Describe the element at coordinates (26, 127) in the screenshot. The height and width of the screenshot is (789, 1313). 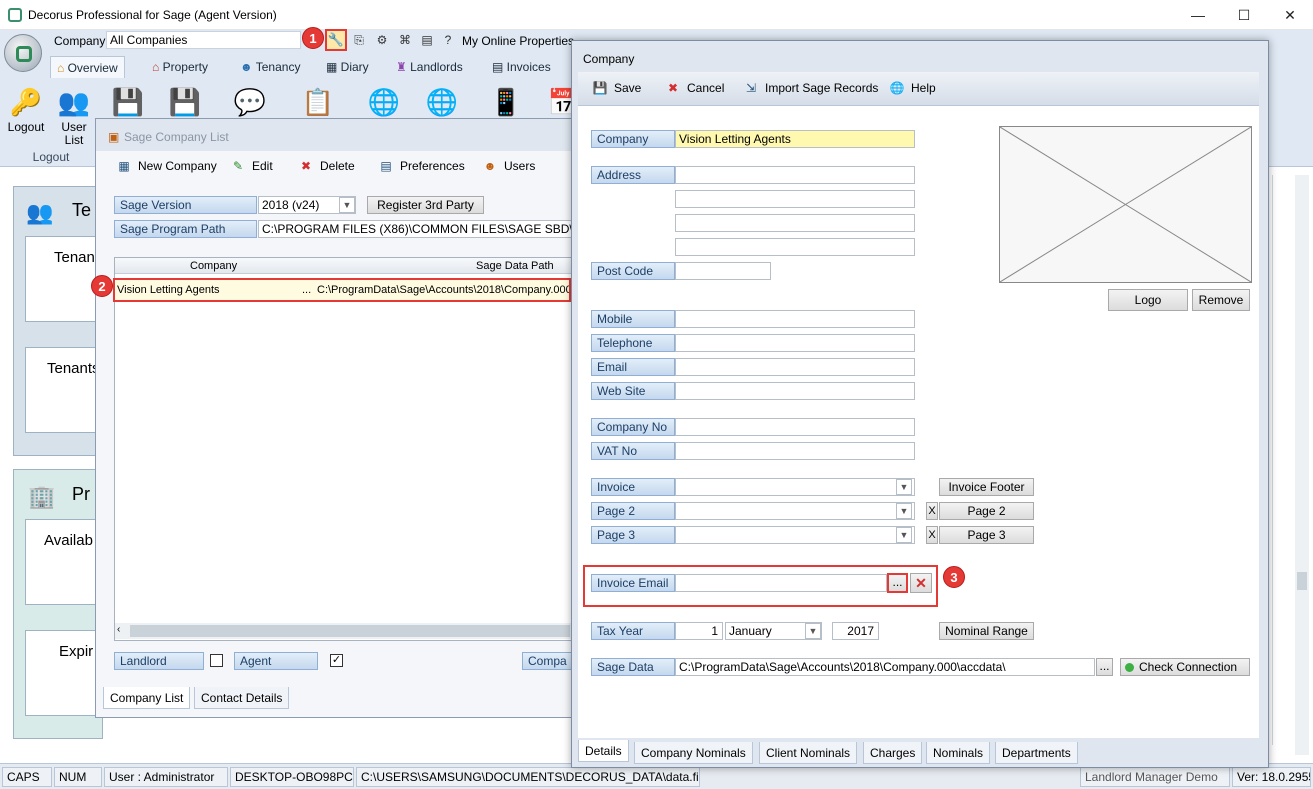
I see `logout-button-label: Logout` at that location.